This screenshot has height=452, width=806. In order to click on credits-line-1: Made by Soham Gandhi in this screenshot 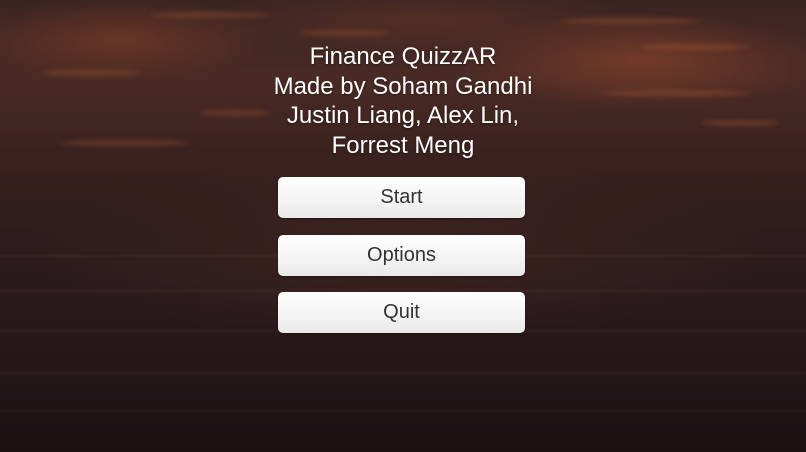, I will do `click(403, 86)`.